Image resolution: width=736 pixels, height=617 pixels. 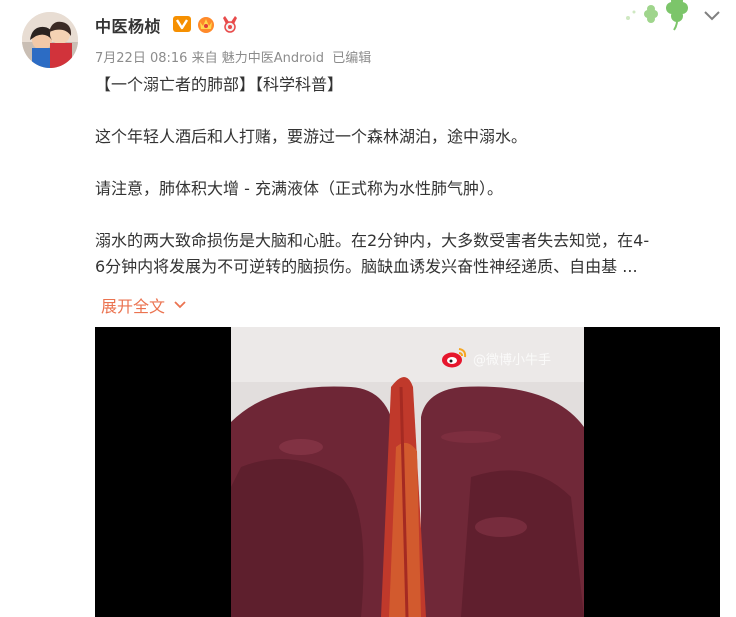 I want to click on crown-badge-icon, so click(x=206, y=24).